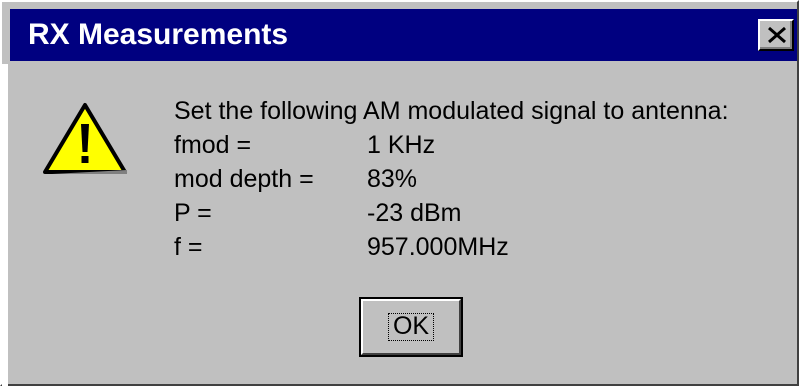  I want to click on frequency-value: 957.000MHz, so click(438, 247).